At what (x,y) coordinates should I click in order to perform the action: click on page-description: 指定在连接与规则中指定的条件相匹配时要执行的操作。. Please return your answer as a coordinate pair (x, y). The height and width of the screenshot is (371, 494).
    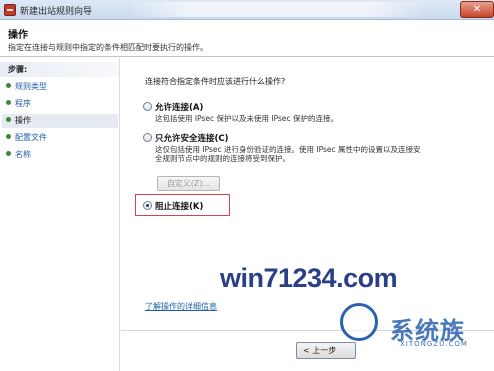
    Looking at the image, I should click on (108, 47).